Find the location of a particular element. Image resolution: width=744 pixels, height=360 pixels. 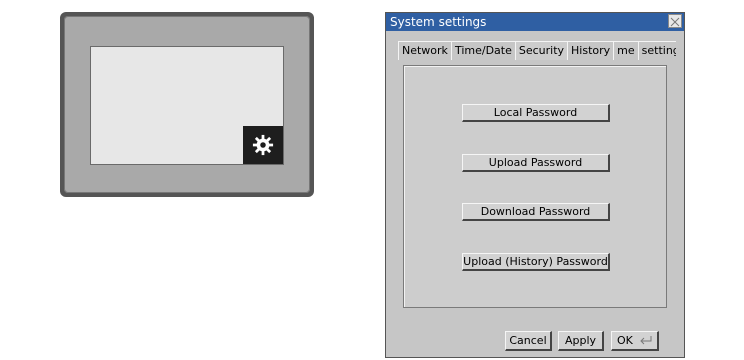

tab-me: me is located at coordinates (626, 50).